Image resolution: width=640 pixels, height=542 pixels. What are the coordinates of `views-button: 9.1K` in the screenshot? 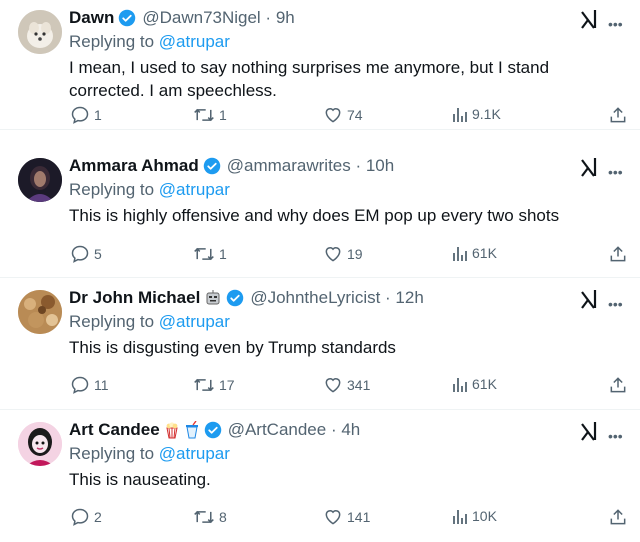 It's located at (476, 114).